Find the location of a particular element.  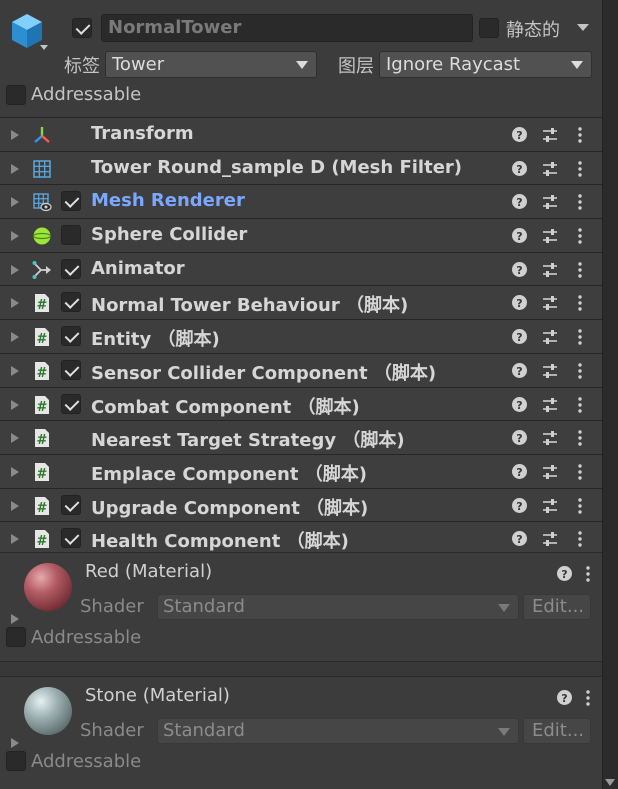

component-row: # Nearest Target Strategy （脚本)? is located at coordinates (301, 437).